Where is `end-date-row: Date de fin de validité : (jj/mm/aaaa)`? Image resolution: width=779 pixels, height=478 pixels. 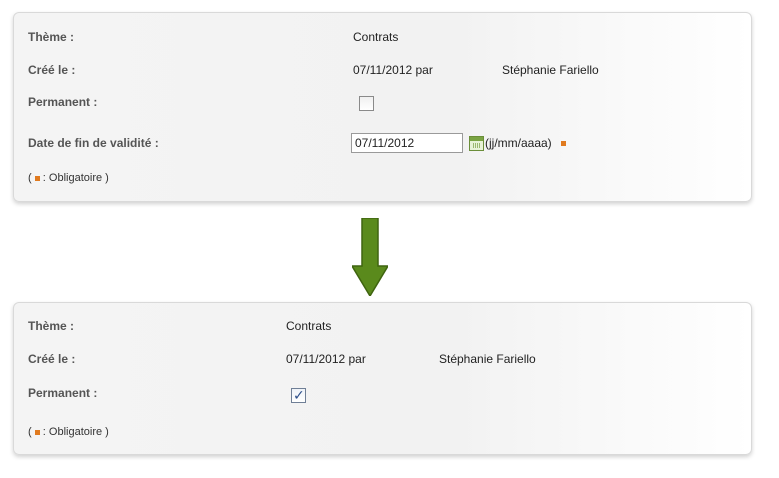
end-date-row: Date de fin de validité : (jj/mm/aaaa) is located at coordinates (382, 143).